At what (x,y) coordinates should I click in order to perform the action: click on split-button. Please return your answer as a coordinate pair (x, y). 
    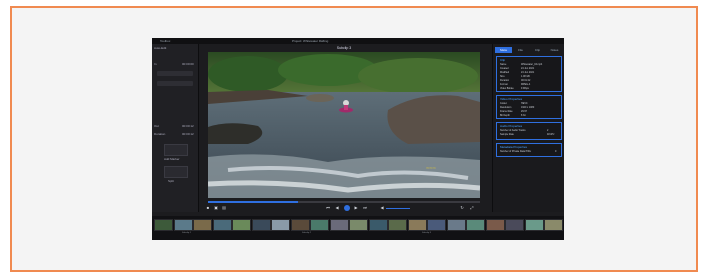
    Looking at the image, I should click on (176, 172).